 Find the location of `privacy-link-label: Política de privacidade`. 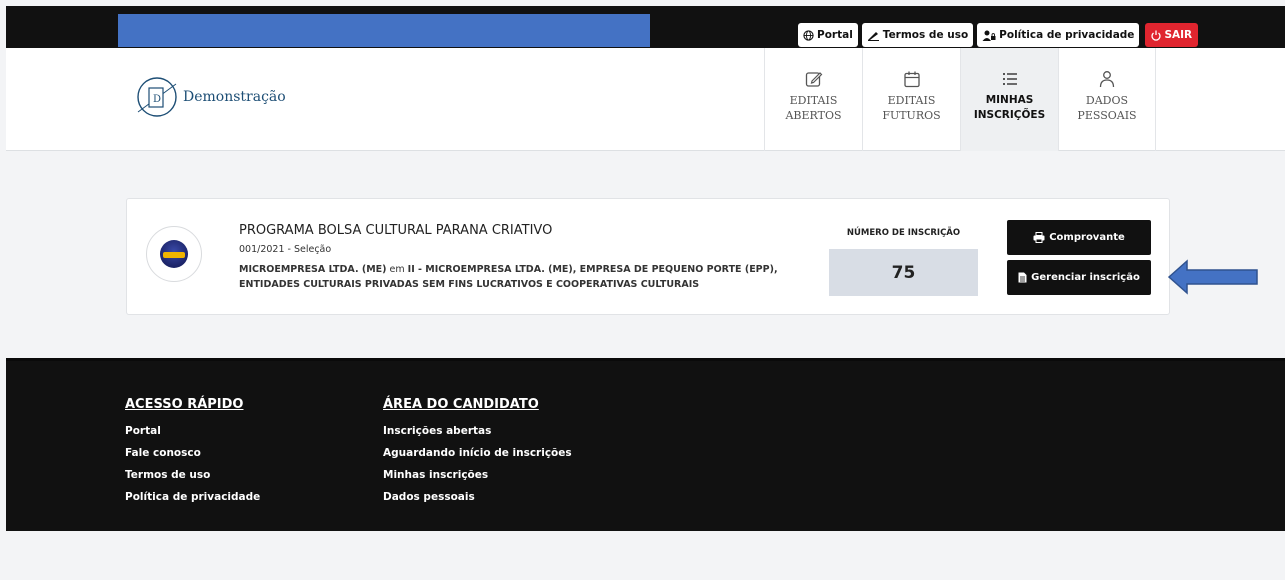

privacy-link-label: Política de privacidade is located at coordinates (1067, 35).